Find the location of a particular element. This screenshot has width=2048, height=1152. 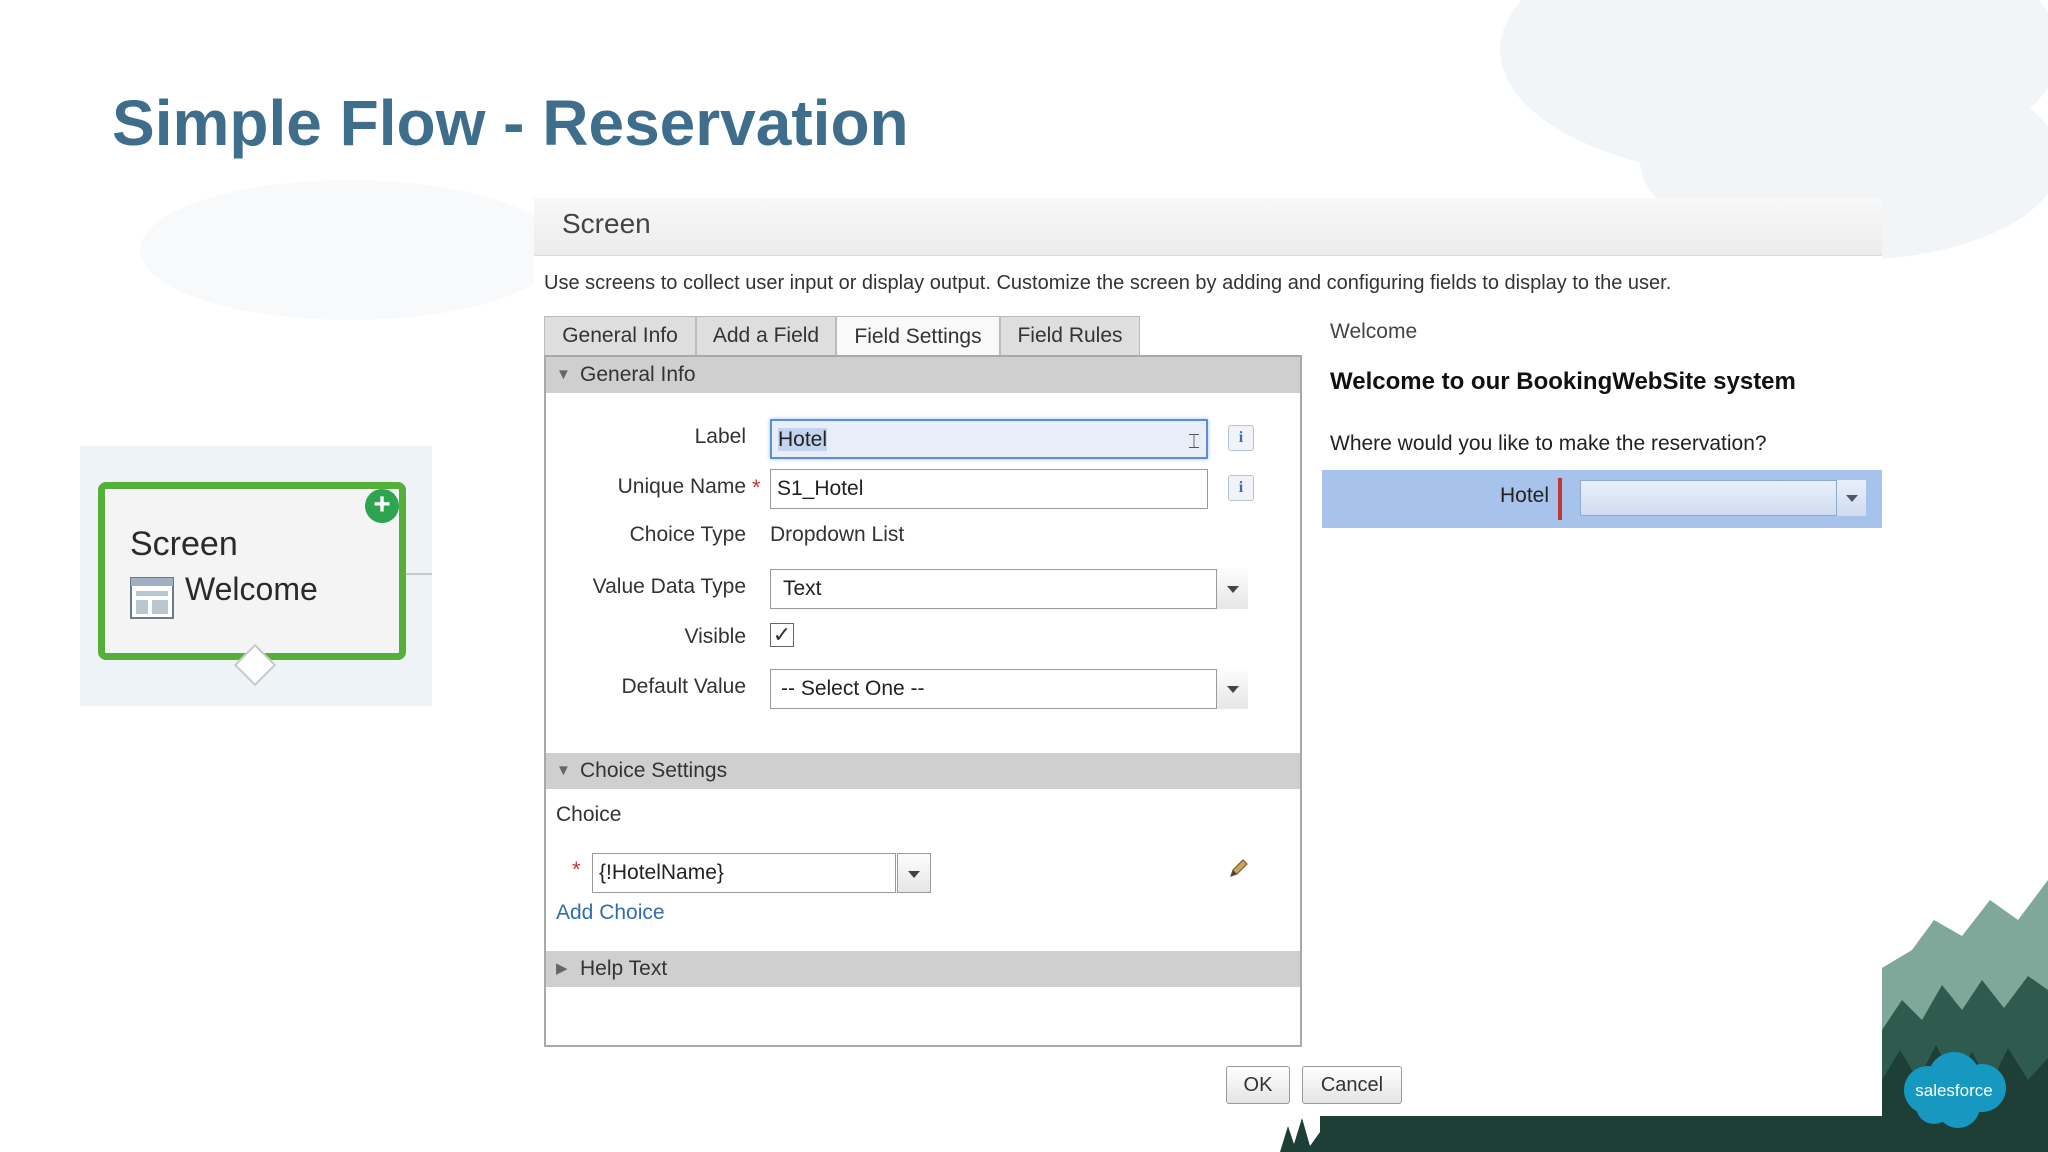

slide-title: Simple Flow - Reservation is located at coordinates (510, 123).